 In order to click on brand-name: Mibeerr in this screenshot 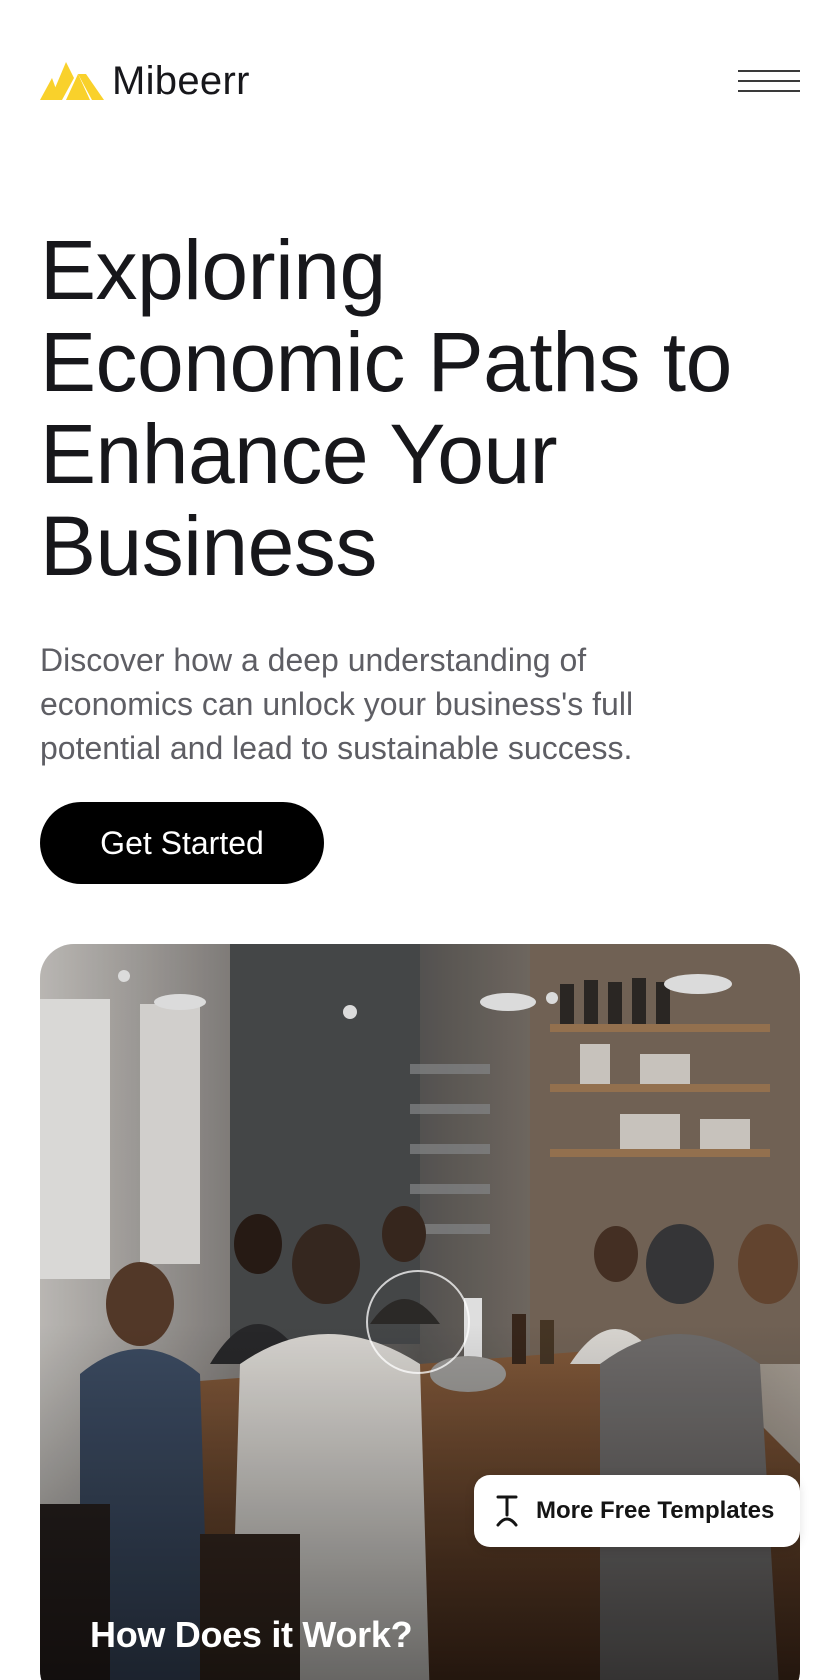, I will do `click(181, 81)`.